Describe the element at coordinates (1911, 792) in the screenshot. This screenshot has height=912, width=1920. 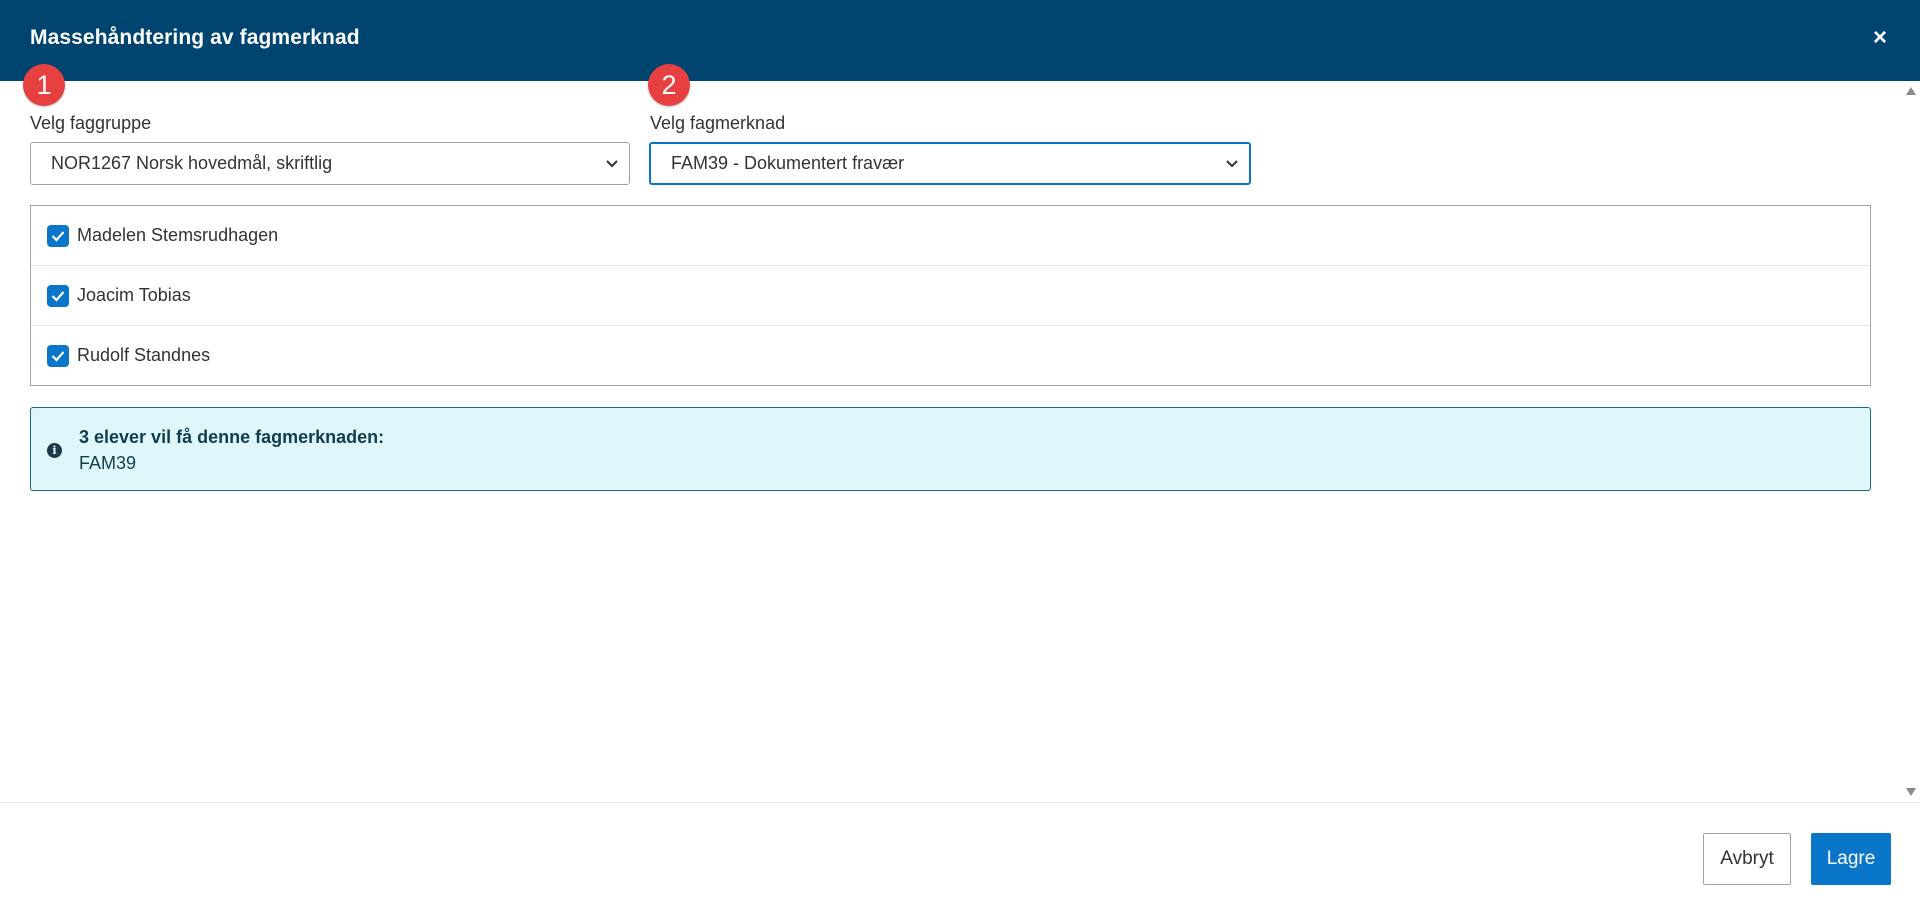
I see `scroll-down-icon` at that location.